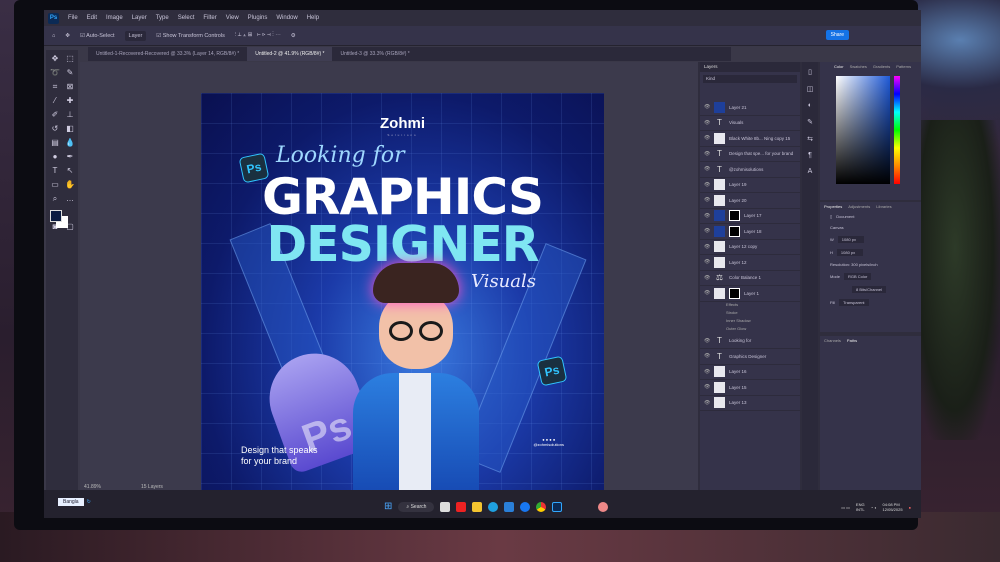  Describe the element at coordinates (74, 502) in the screenshot. I see `language-widget: Bangla ↻` at that location.